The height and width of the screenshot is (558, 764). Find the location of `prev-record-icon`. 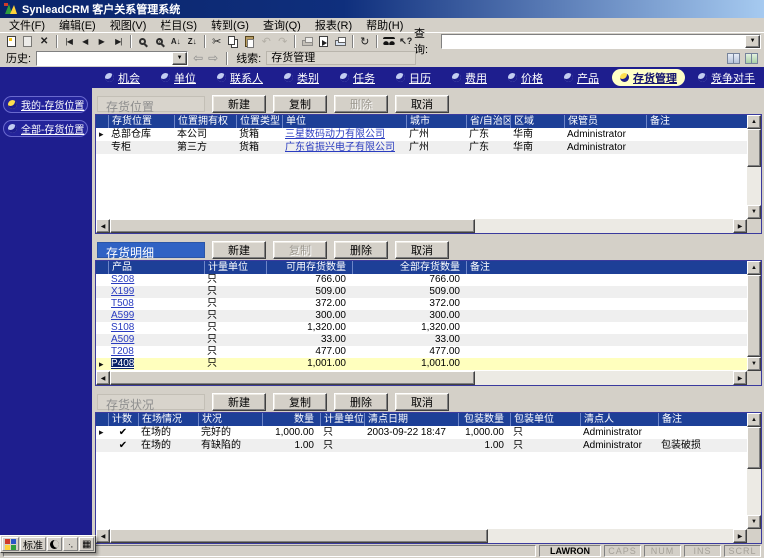

prev-record-icon is located at coordinates (85, 41).